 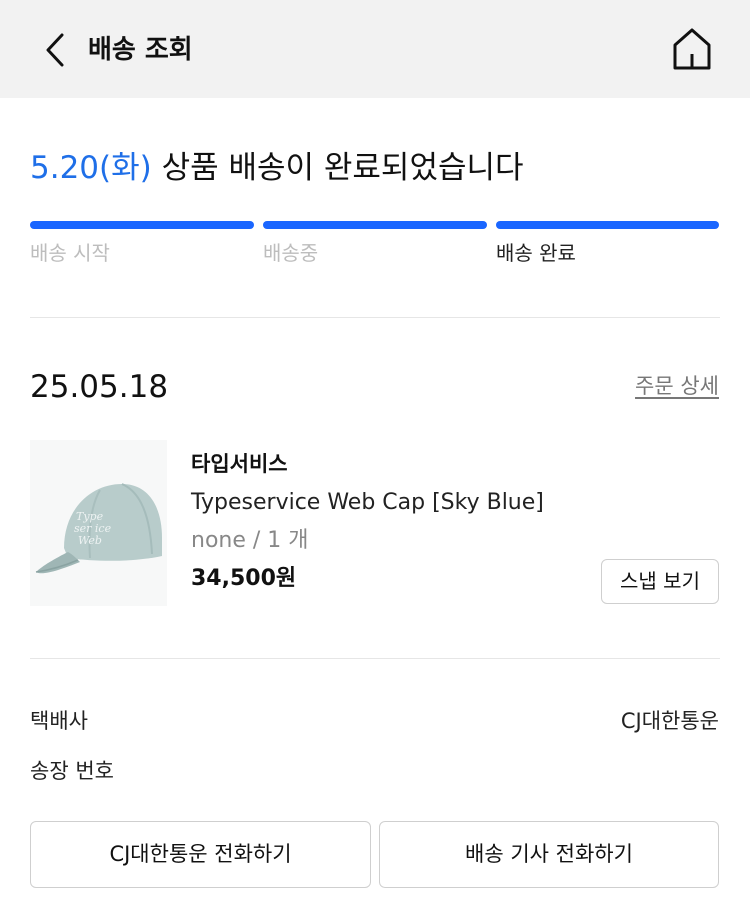 I want to click on cap-image: Type ser ice Web, so click(x=98, y=523).